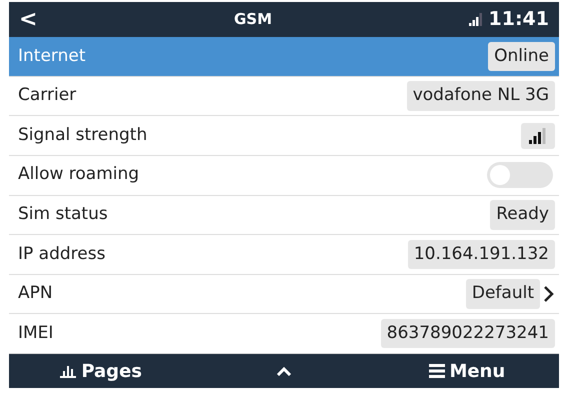  What do you see at coordinates (63, 214) in the screenshot?
I see `row-label: Sim status` at bounding box center [63, 214].